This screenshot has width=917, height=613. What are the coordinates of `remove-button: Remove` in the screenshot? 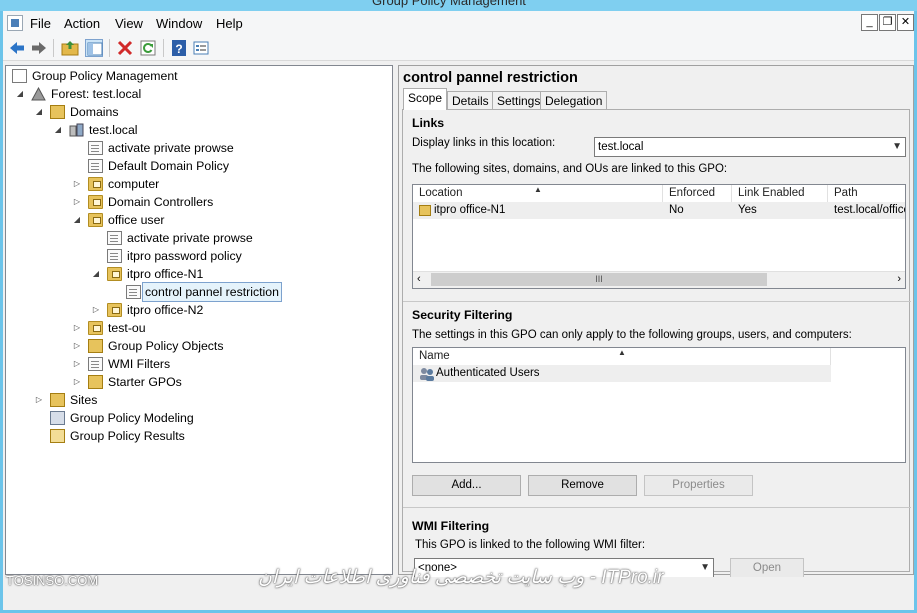 It's located at (582, 485).